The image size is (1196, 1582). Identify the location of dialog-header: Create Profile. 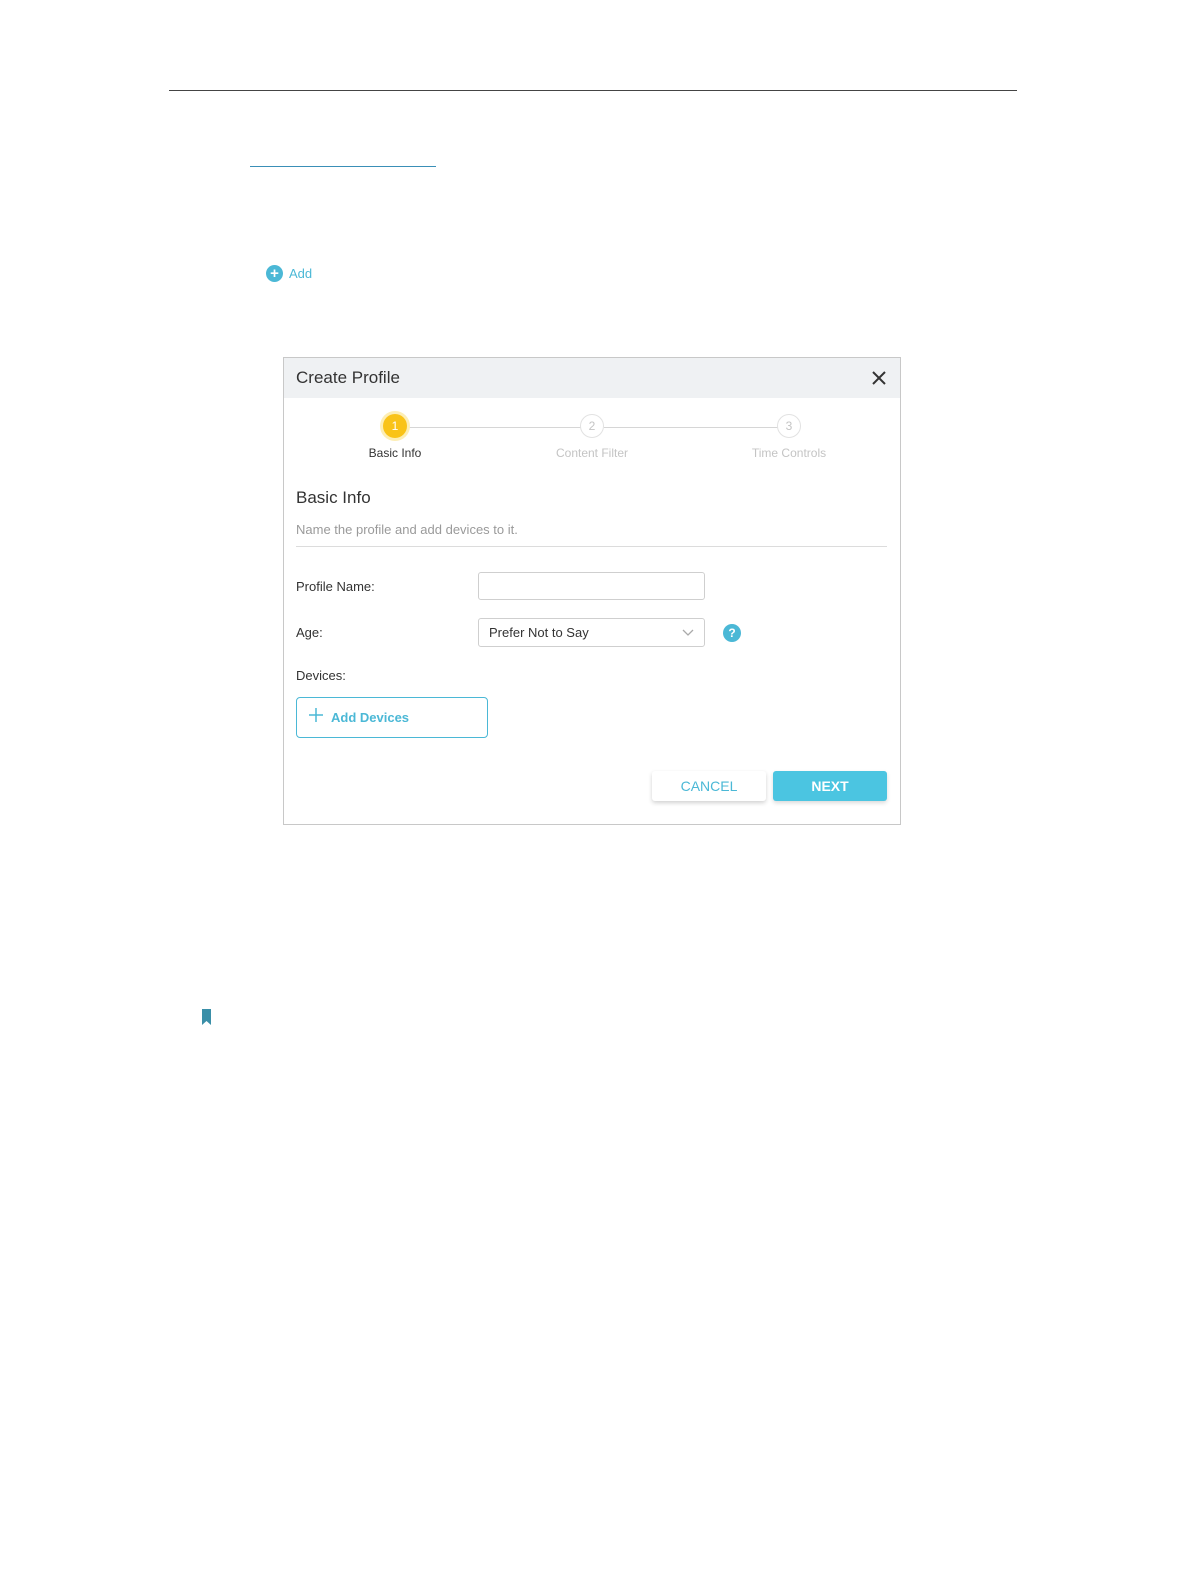
(592, 378).